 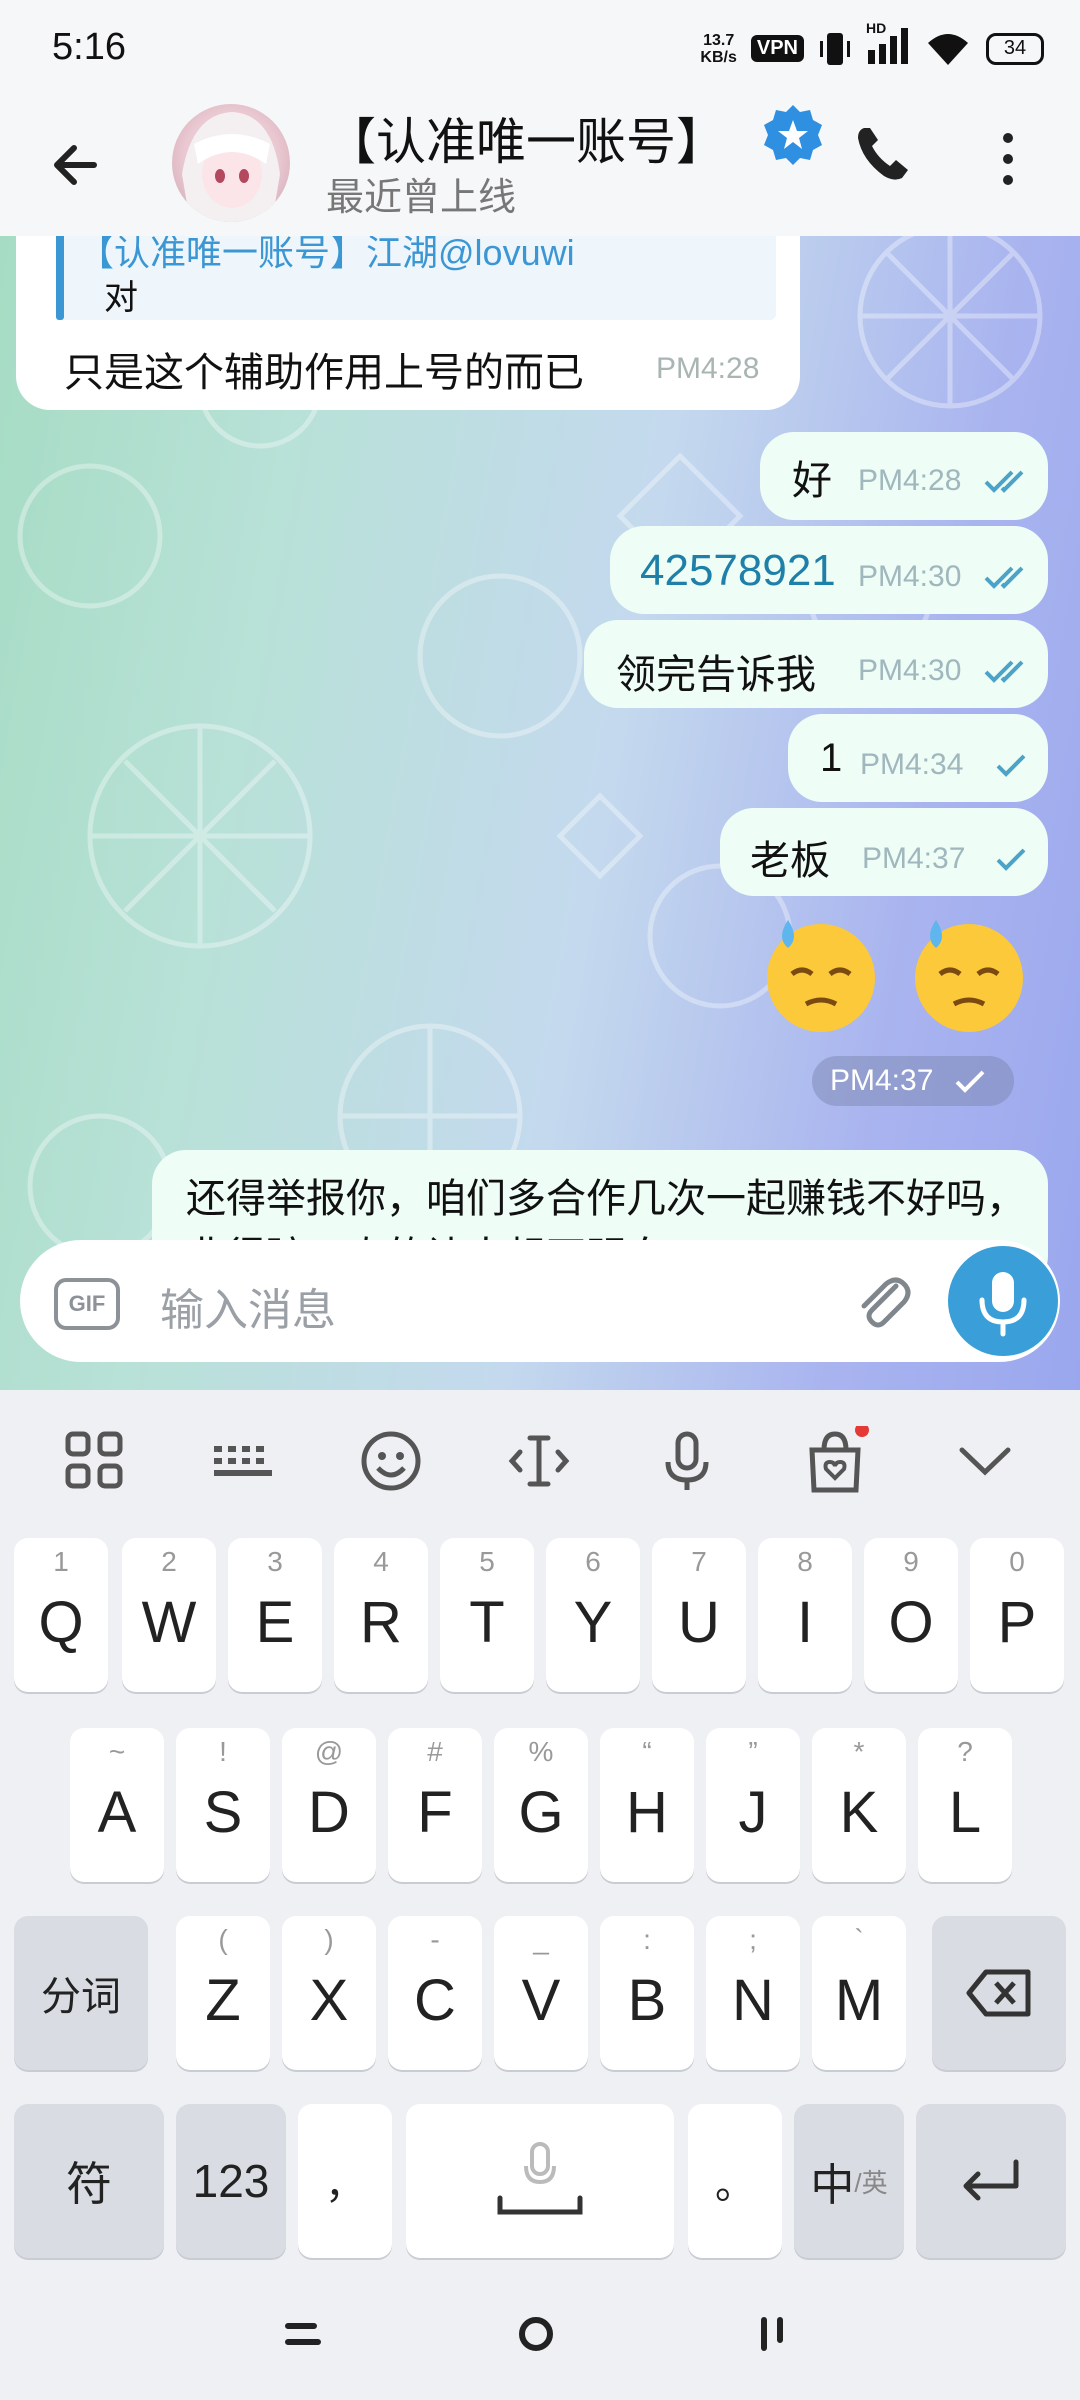 I want to click on key-t: 5T, so click(x=487, y=1615).